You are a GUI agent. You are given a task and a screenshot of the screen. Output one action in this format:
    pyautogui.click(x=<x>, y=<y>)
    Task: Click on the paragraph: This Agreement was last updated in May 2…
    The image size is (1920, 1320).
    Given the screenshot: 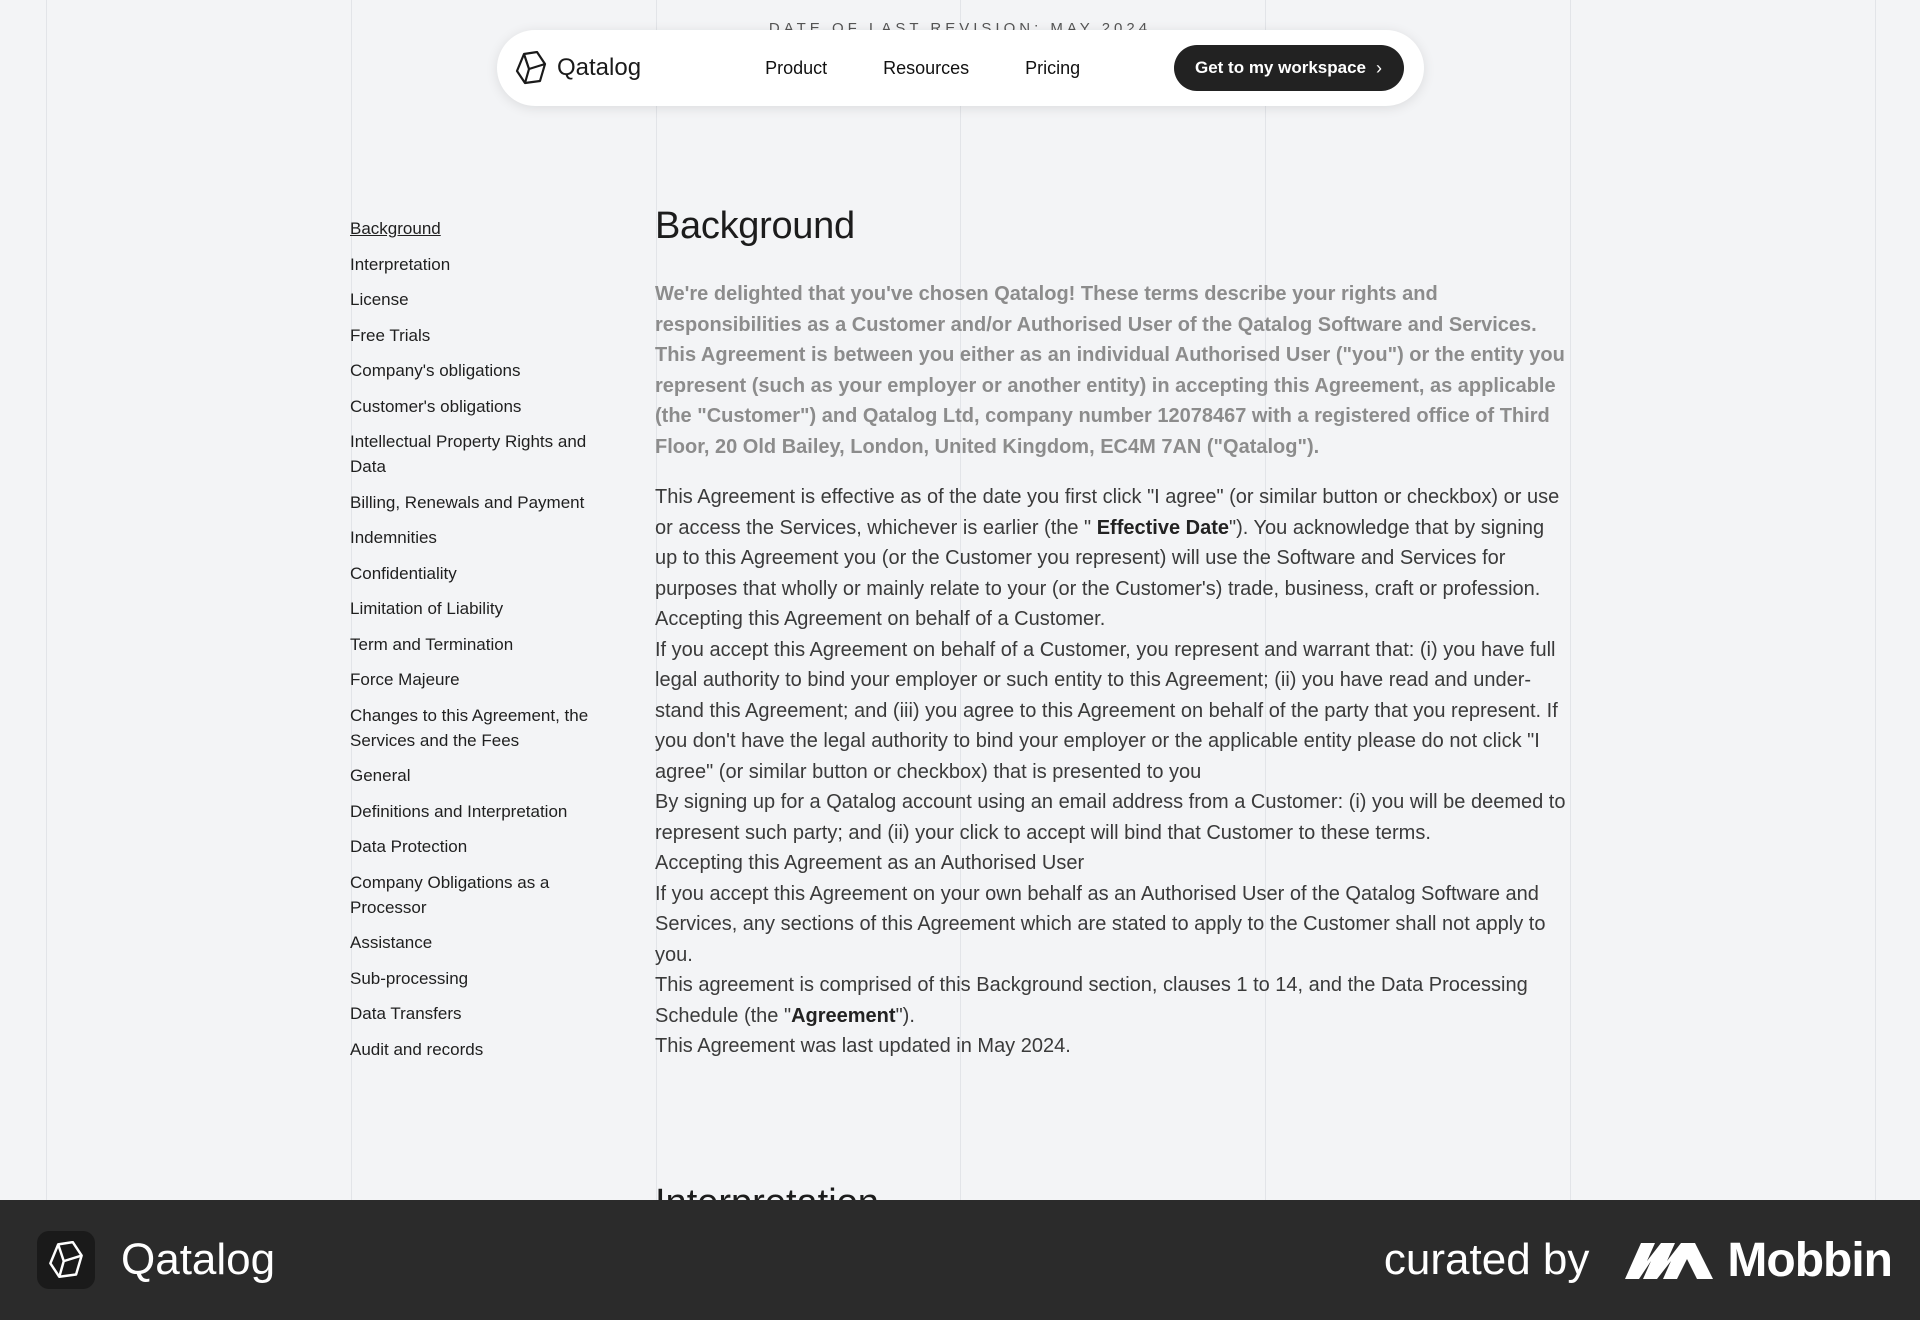 What is the action you would take?
    pyautogui.click(x=863, y=1046)
    